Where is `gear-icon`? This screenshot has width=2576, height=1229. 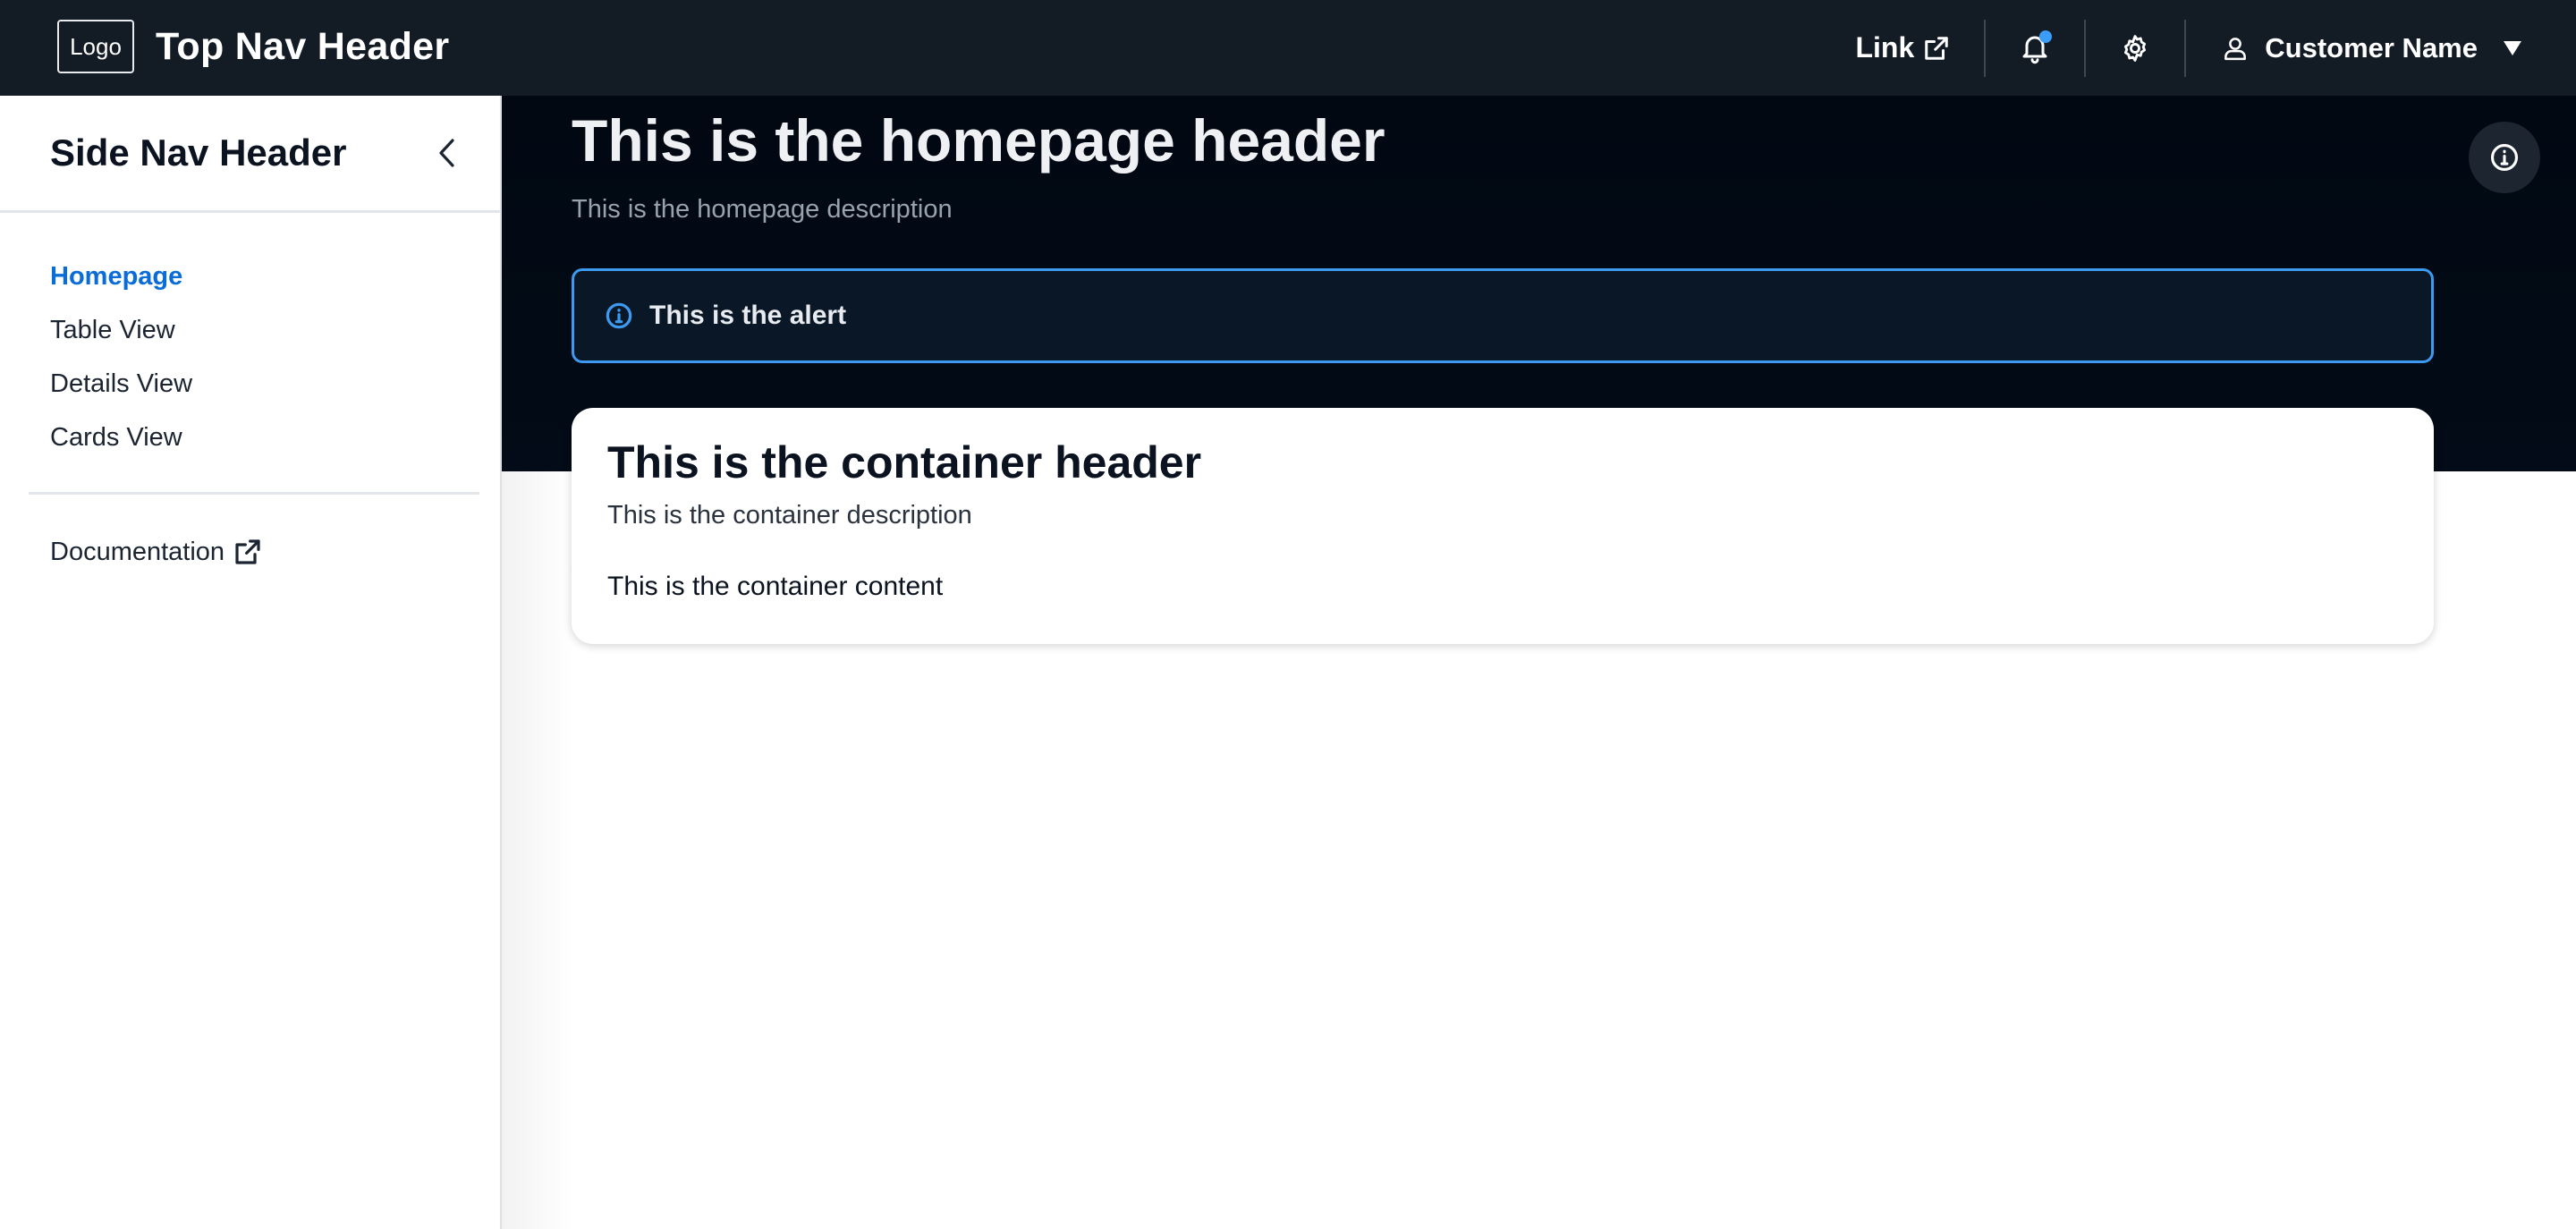 gear-icon is located at coordinates (2135, 48).